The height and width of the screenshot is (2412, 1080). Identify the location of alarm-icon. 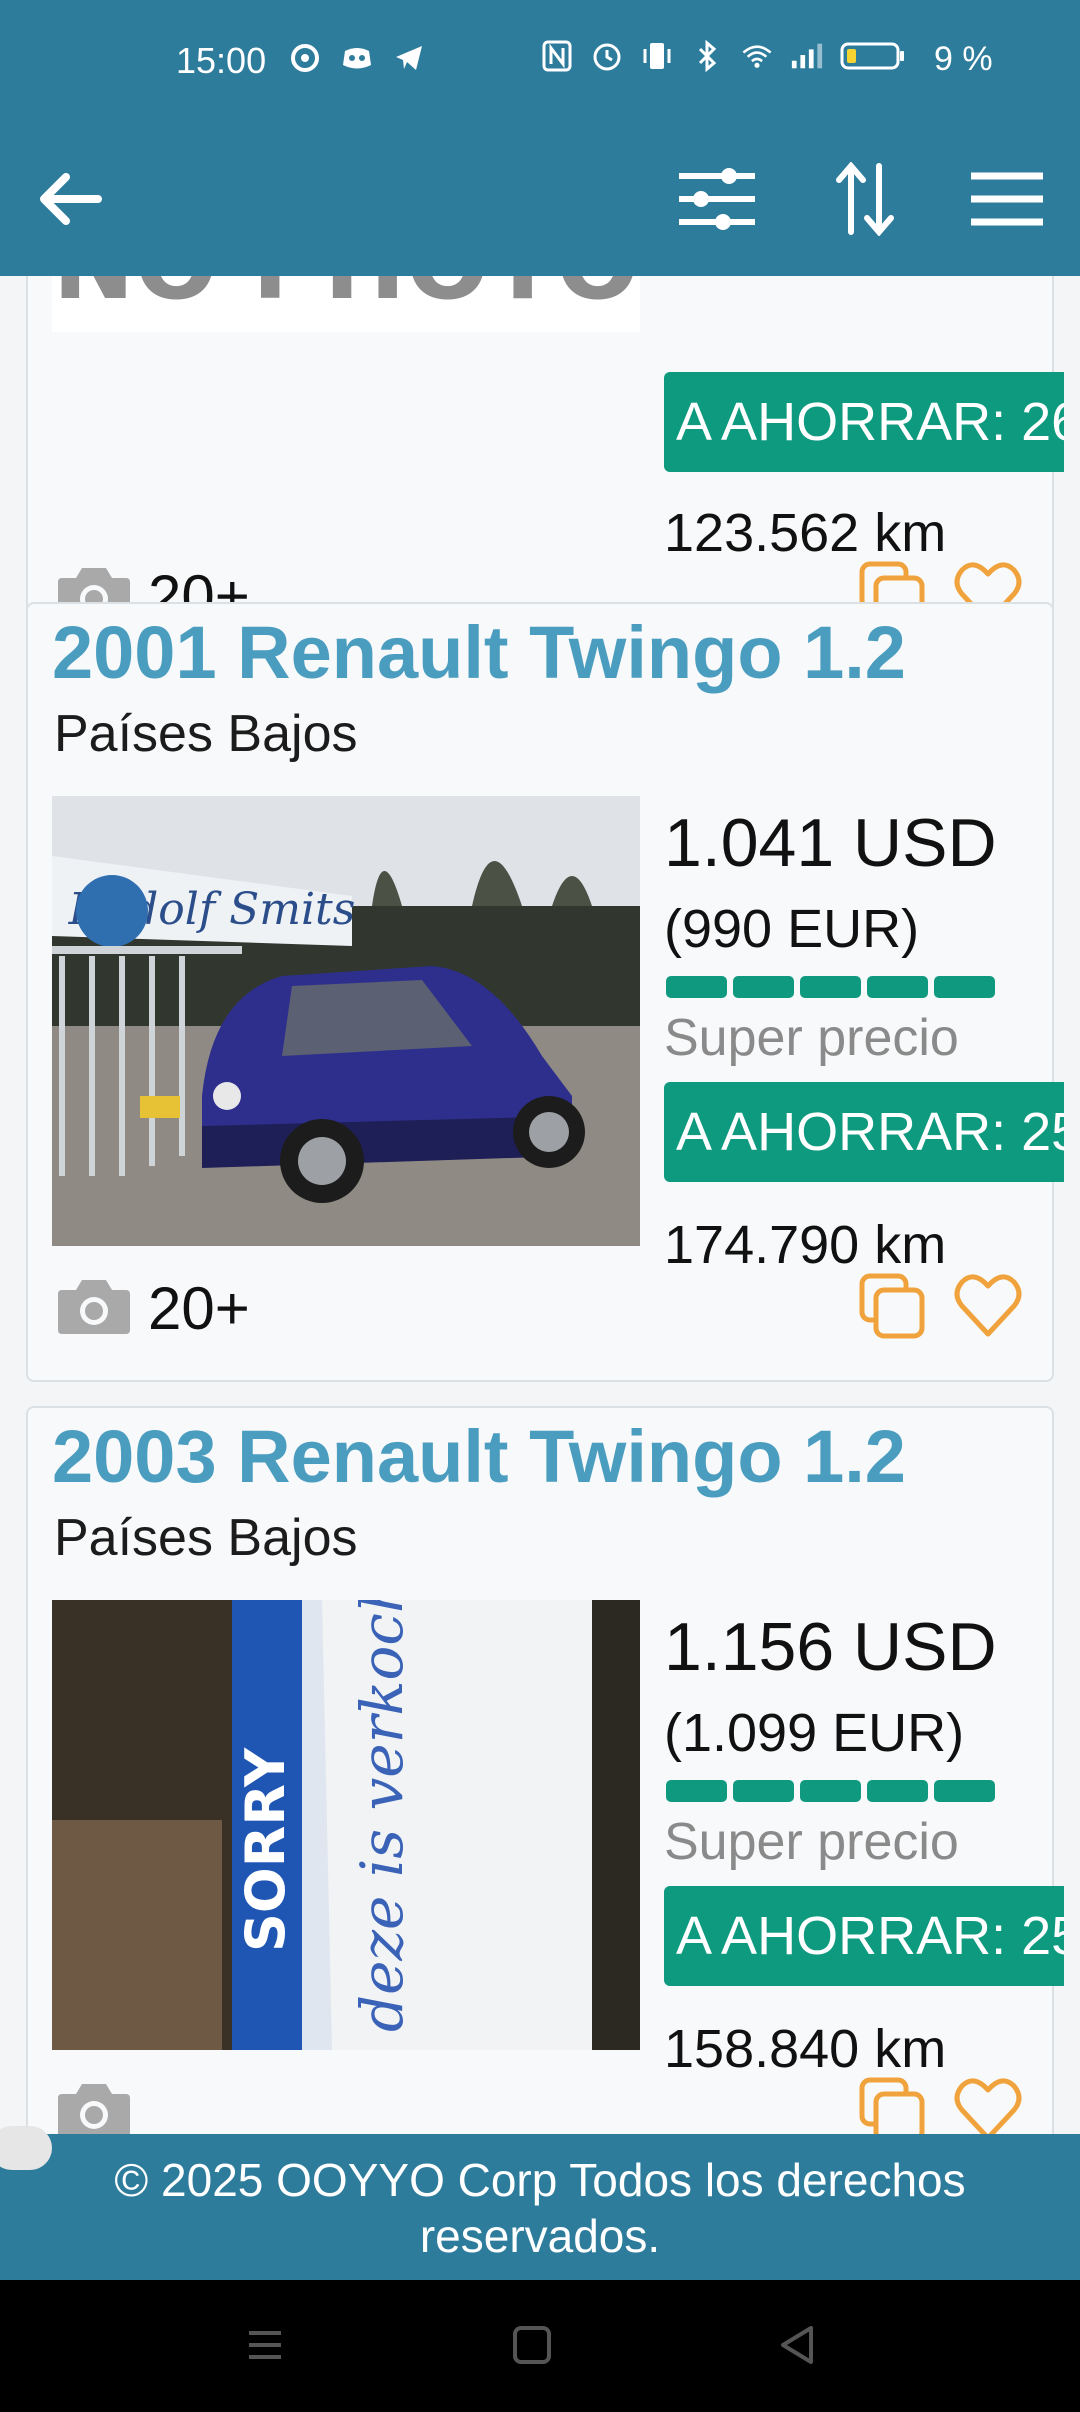
(607, 56).